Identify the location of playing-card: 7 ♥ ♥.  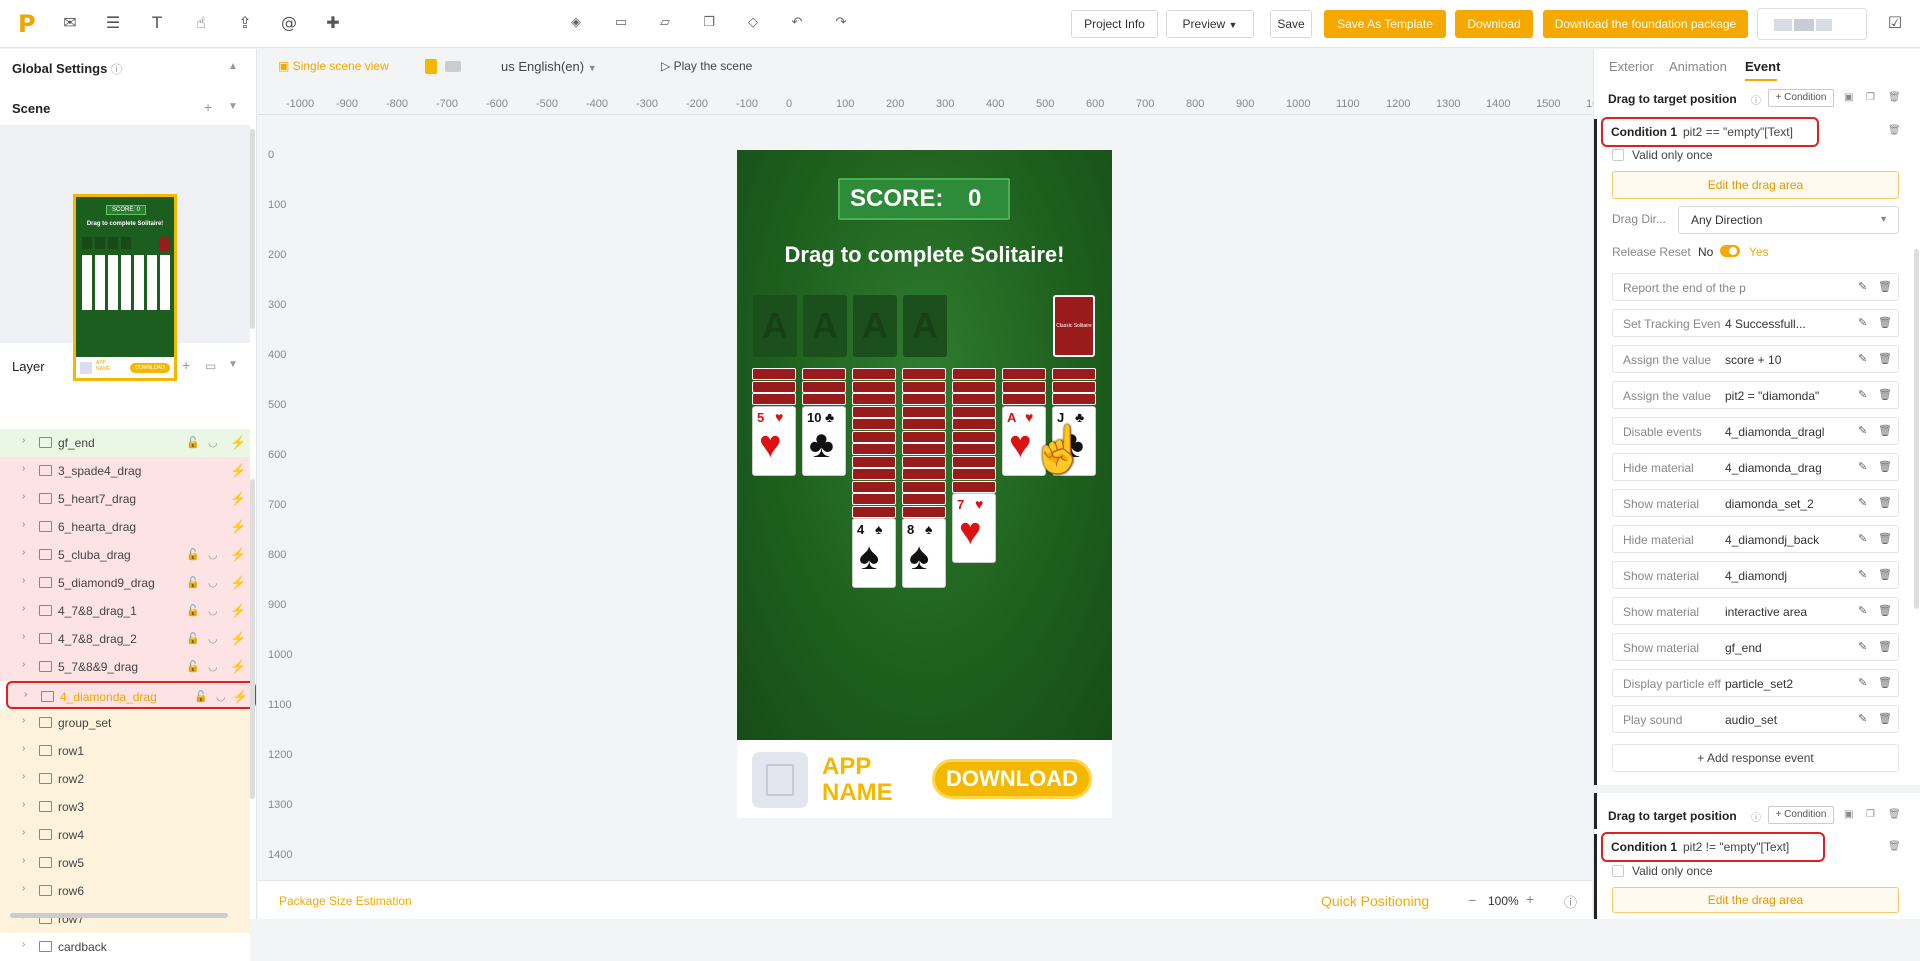
(974, 528).